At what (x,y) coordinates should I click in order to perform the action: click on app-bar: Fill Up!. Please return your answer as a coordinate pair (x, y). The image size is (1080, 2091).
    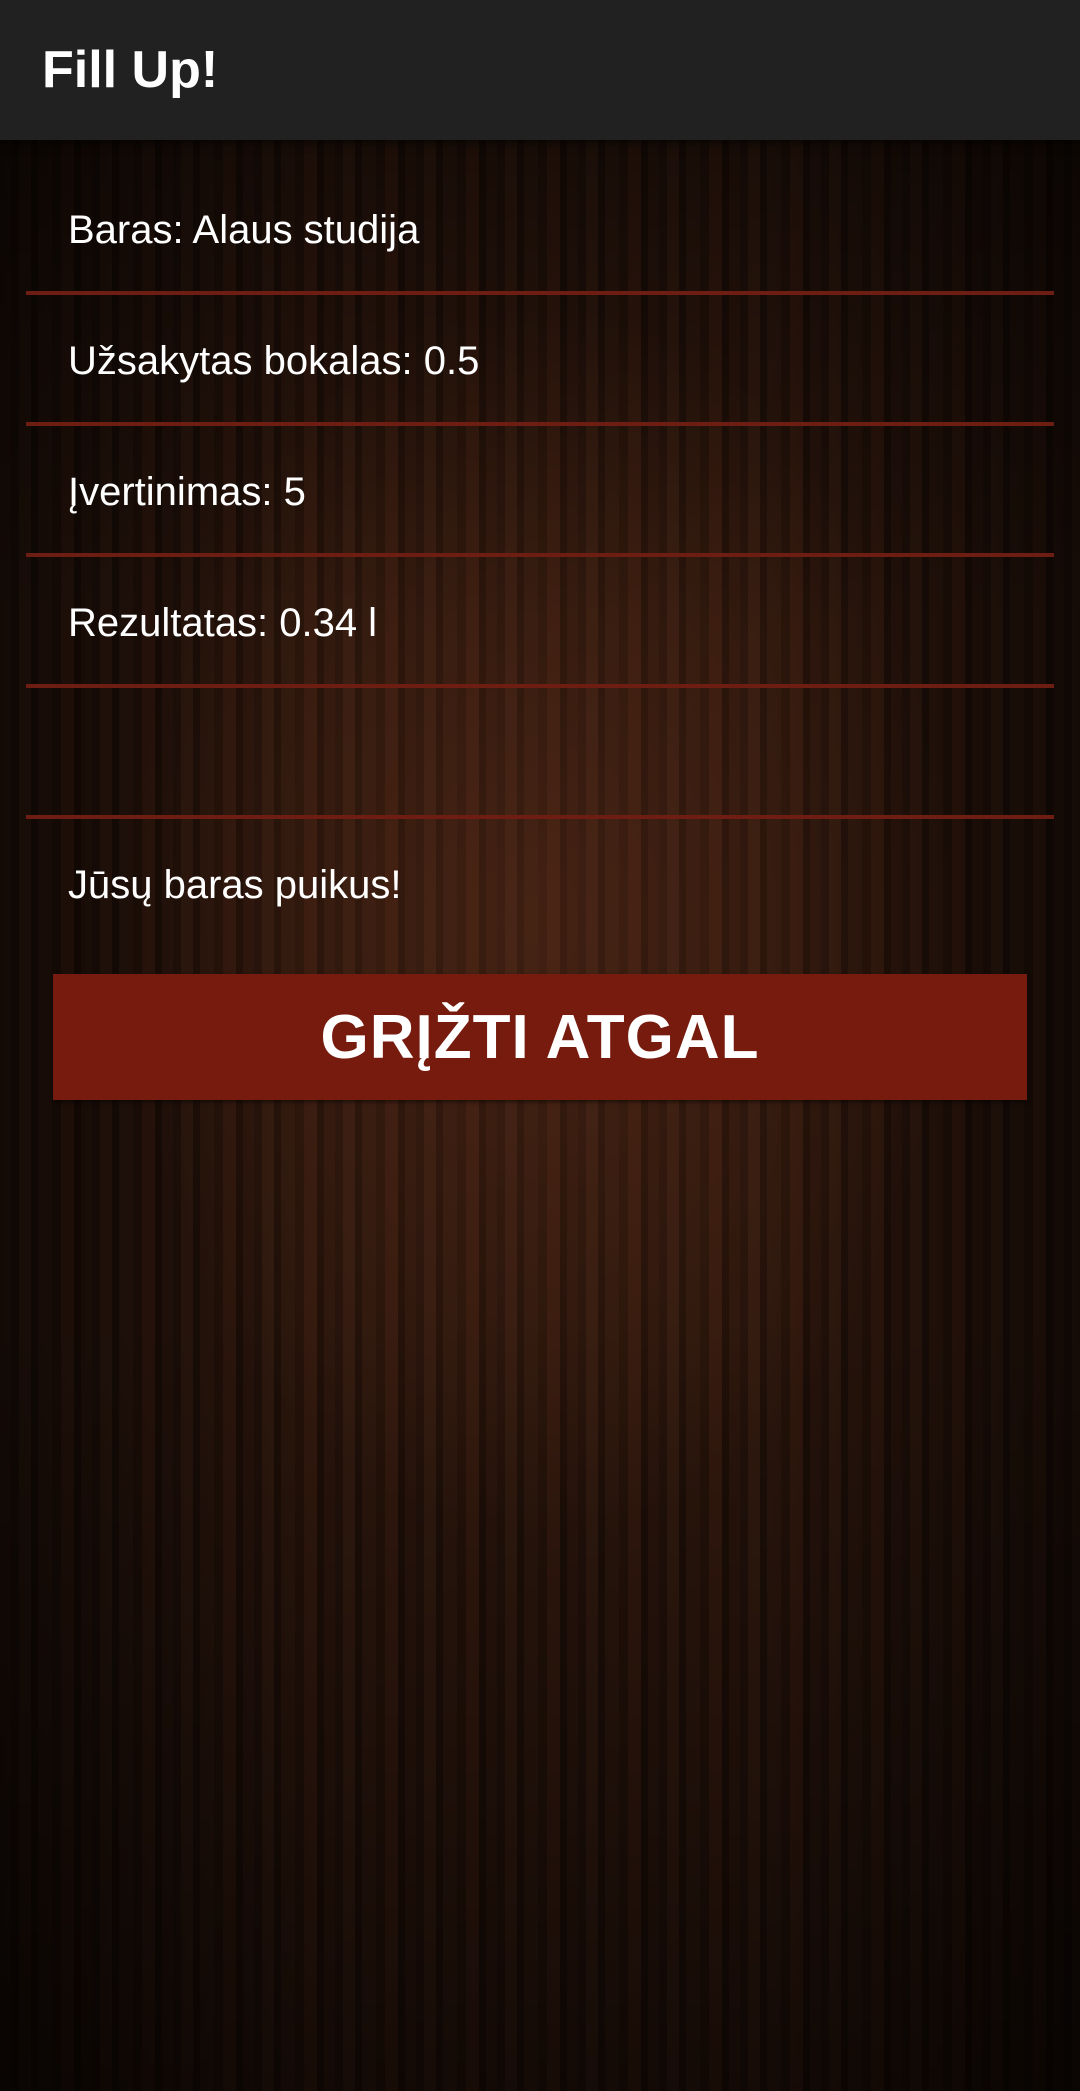
    Looking at the image, I should click on (540, 70).